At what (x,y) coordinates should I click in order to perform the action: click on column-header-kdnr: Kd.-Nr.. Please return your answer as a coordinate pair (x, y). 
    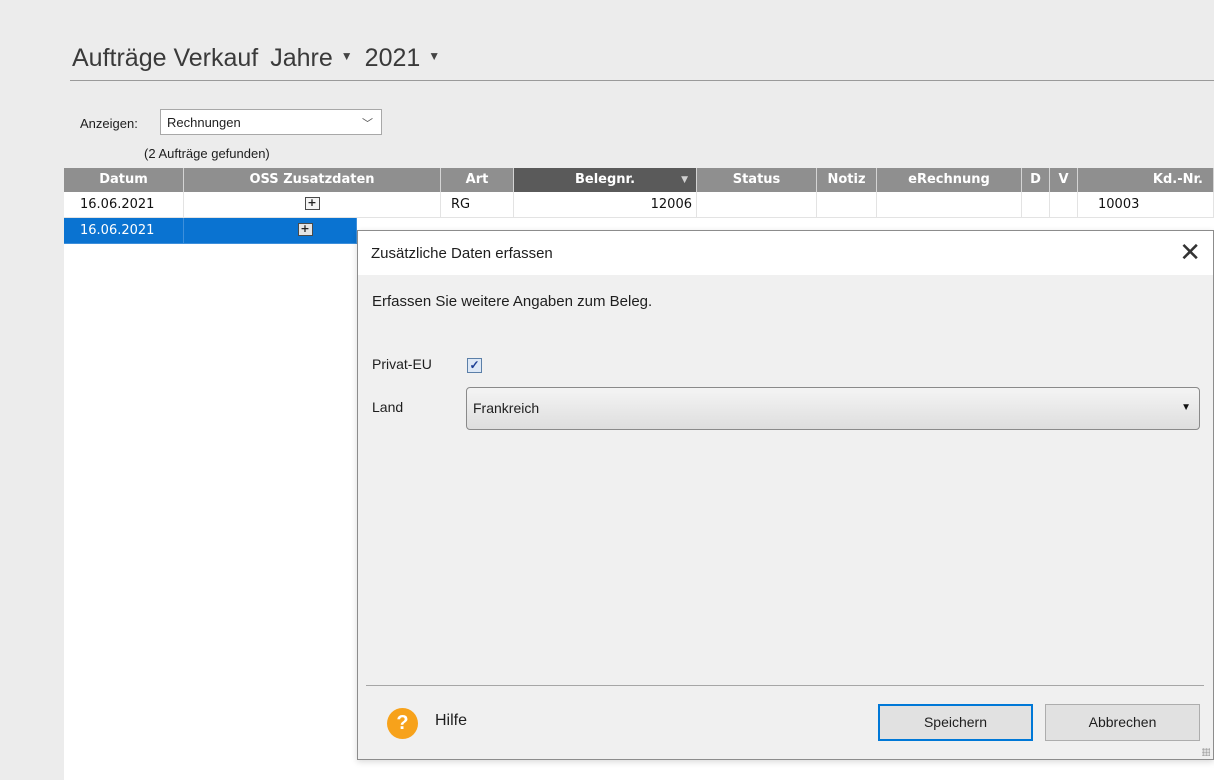
    Looking at the image, I should click on (1146, 180).